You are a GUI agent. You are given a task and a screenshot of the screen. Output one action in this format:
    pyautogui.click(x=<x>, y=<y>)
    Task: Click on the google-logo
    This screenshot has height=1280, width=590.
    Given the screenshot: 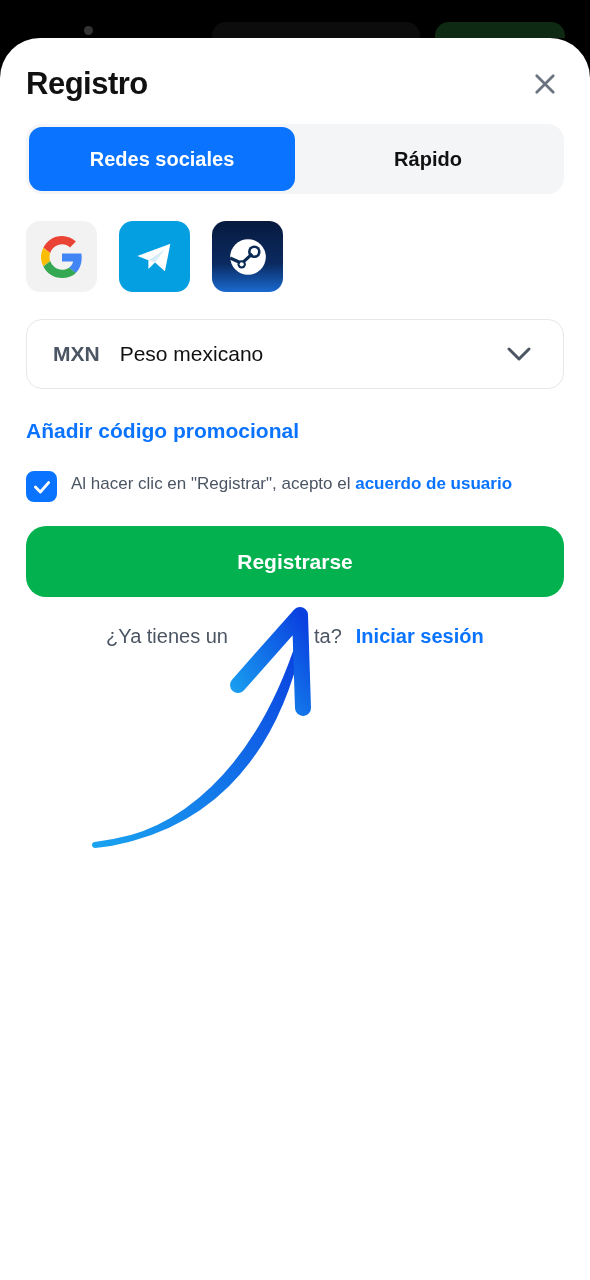 What is the action you would take?
    pyautogui.click(x=61, y=256)
    